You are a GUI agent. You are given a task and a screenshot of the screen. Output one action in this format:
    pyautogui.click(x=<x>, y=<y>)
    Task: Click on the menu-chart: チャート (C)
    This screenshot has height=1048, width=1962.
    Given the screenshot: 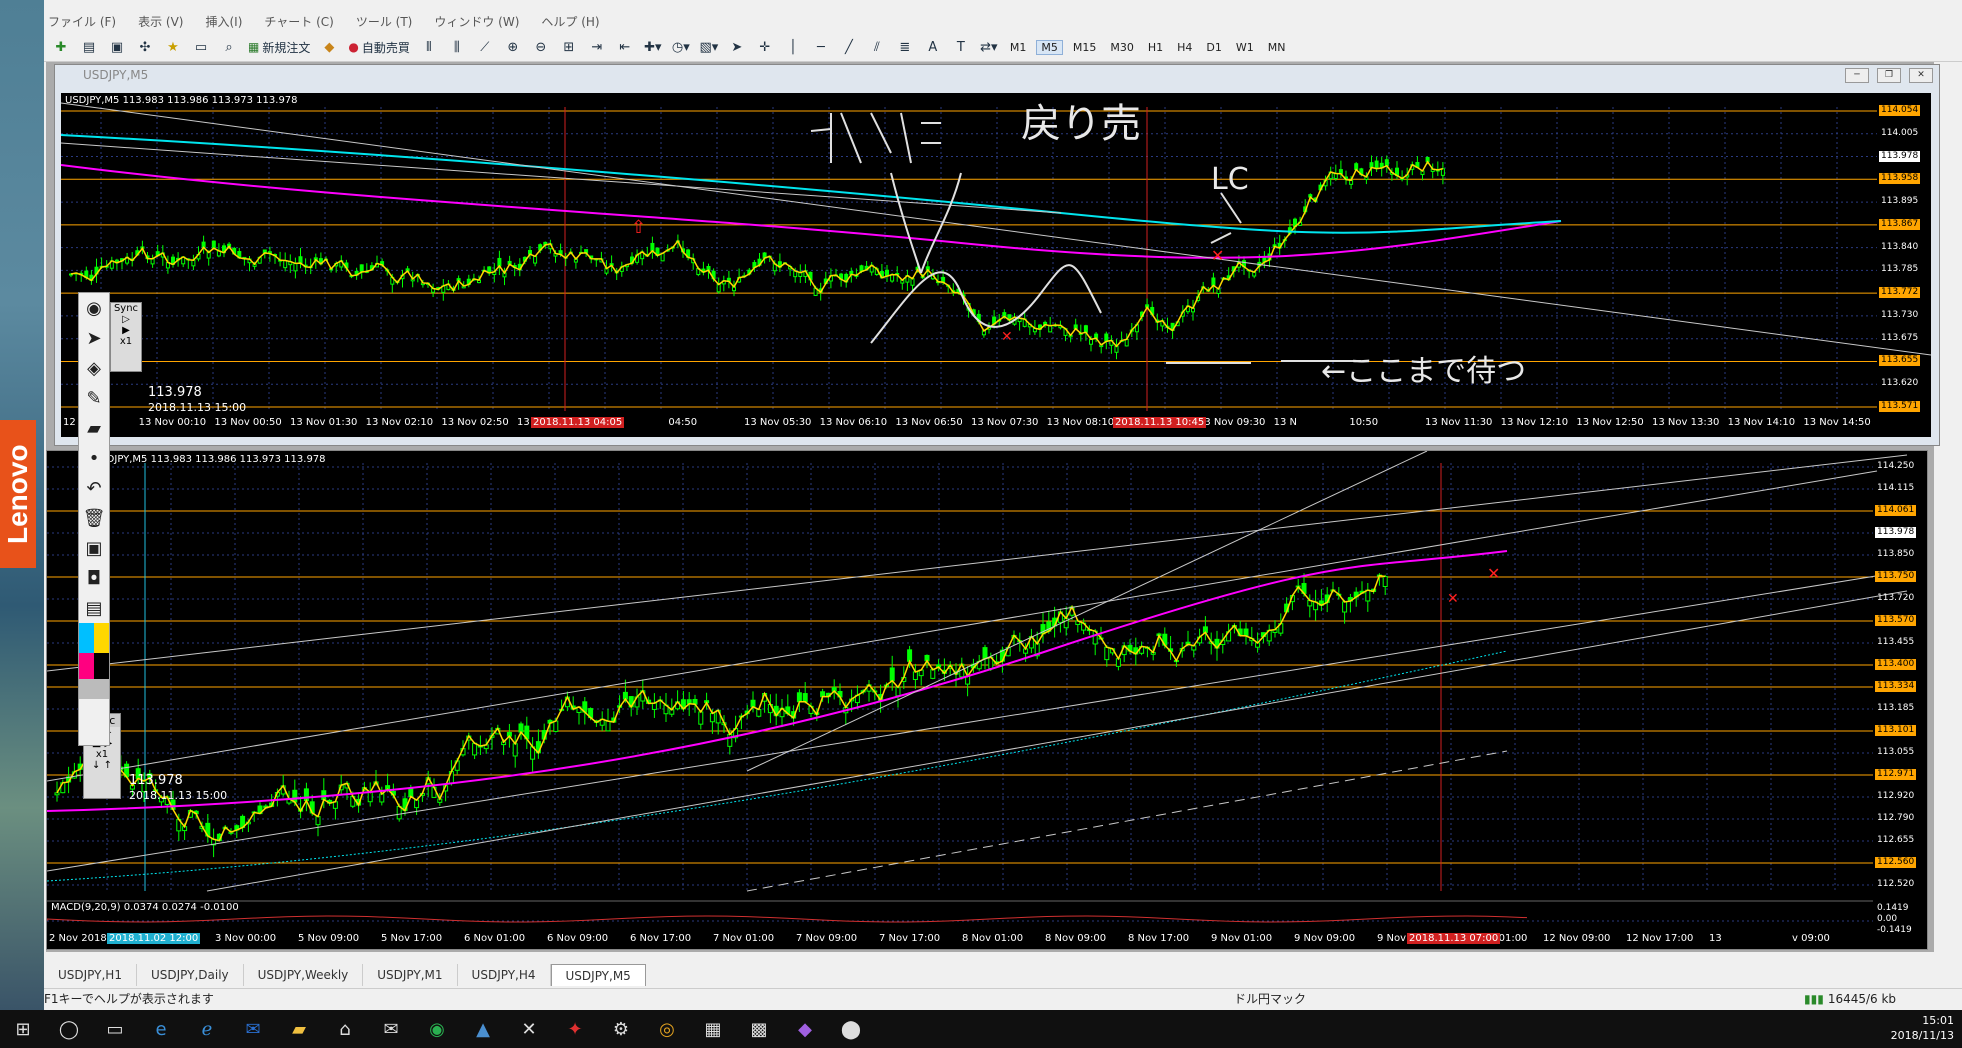 What is the action you would take?
    pyautogui.click(x=298, y=22)
    